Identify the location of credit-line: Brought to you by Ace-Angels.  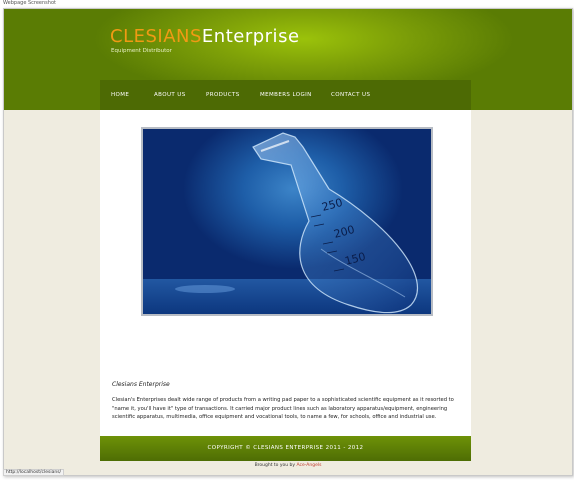
(288, 465).